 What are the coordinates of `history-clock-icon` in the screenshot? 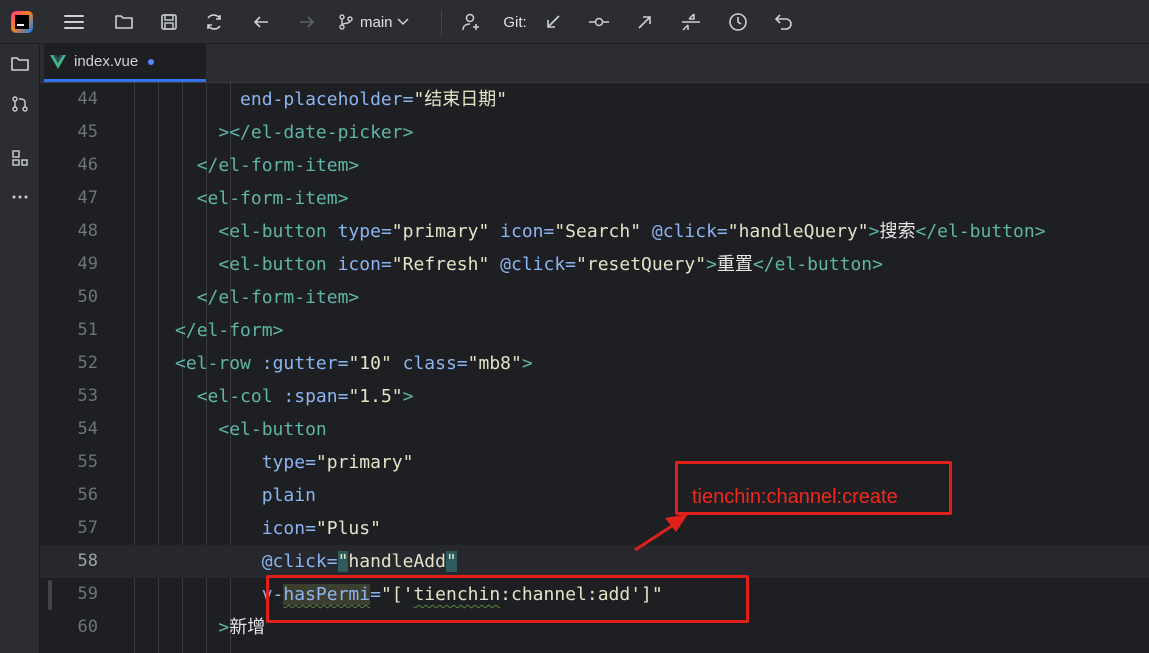 It's located at (738, 22).